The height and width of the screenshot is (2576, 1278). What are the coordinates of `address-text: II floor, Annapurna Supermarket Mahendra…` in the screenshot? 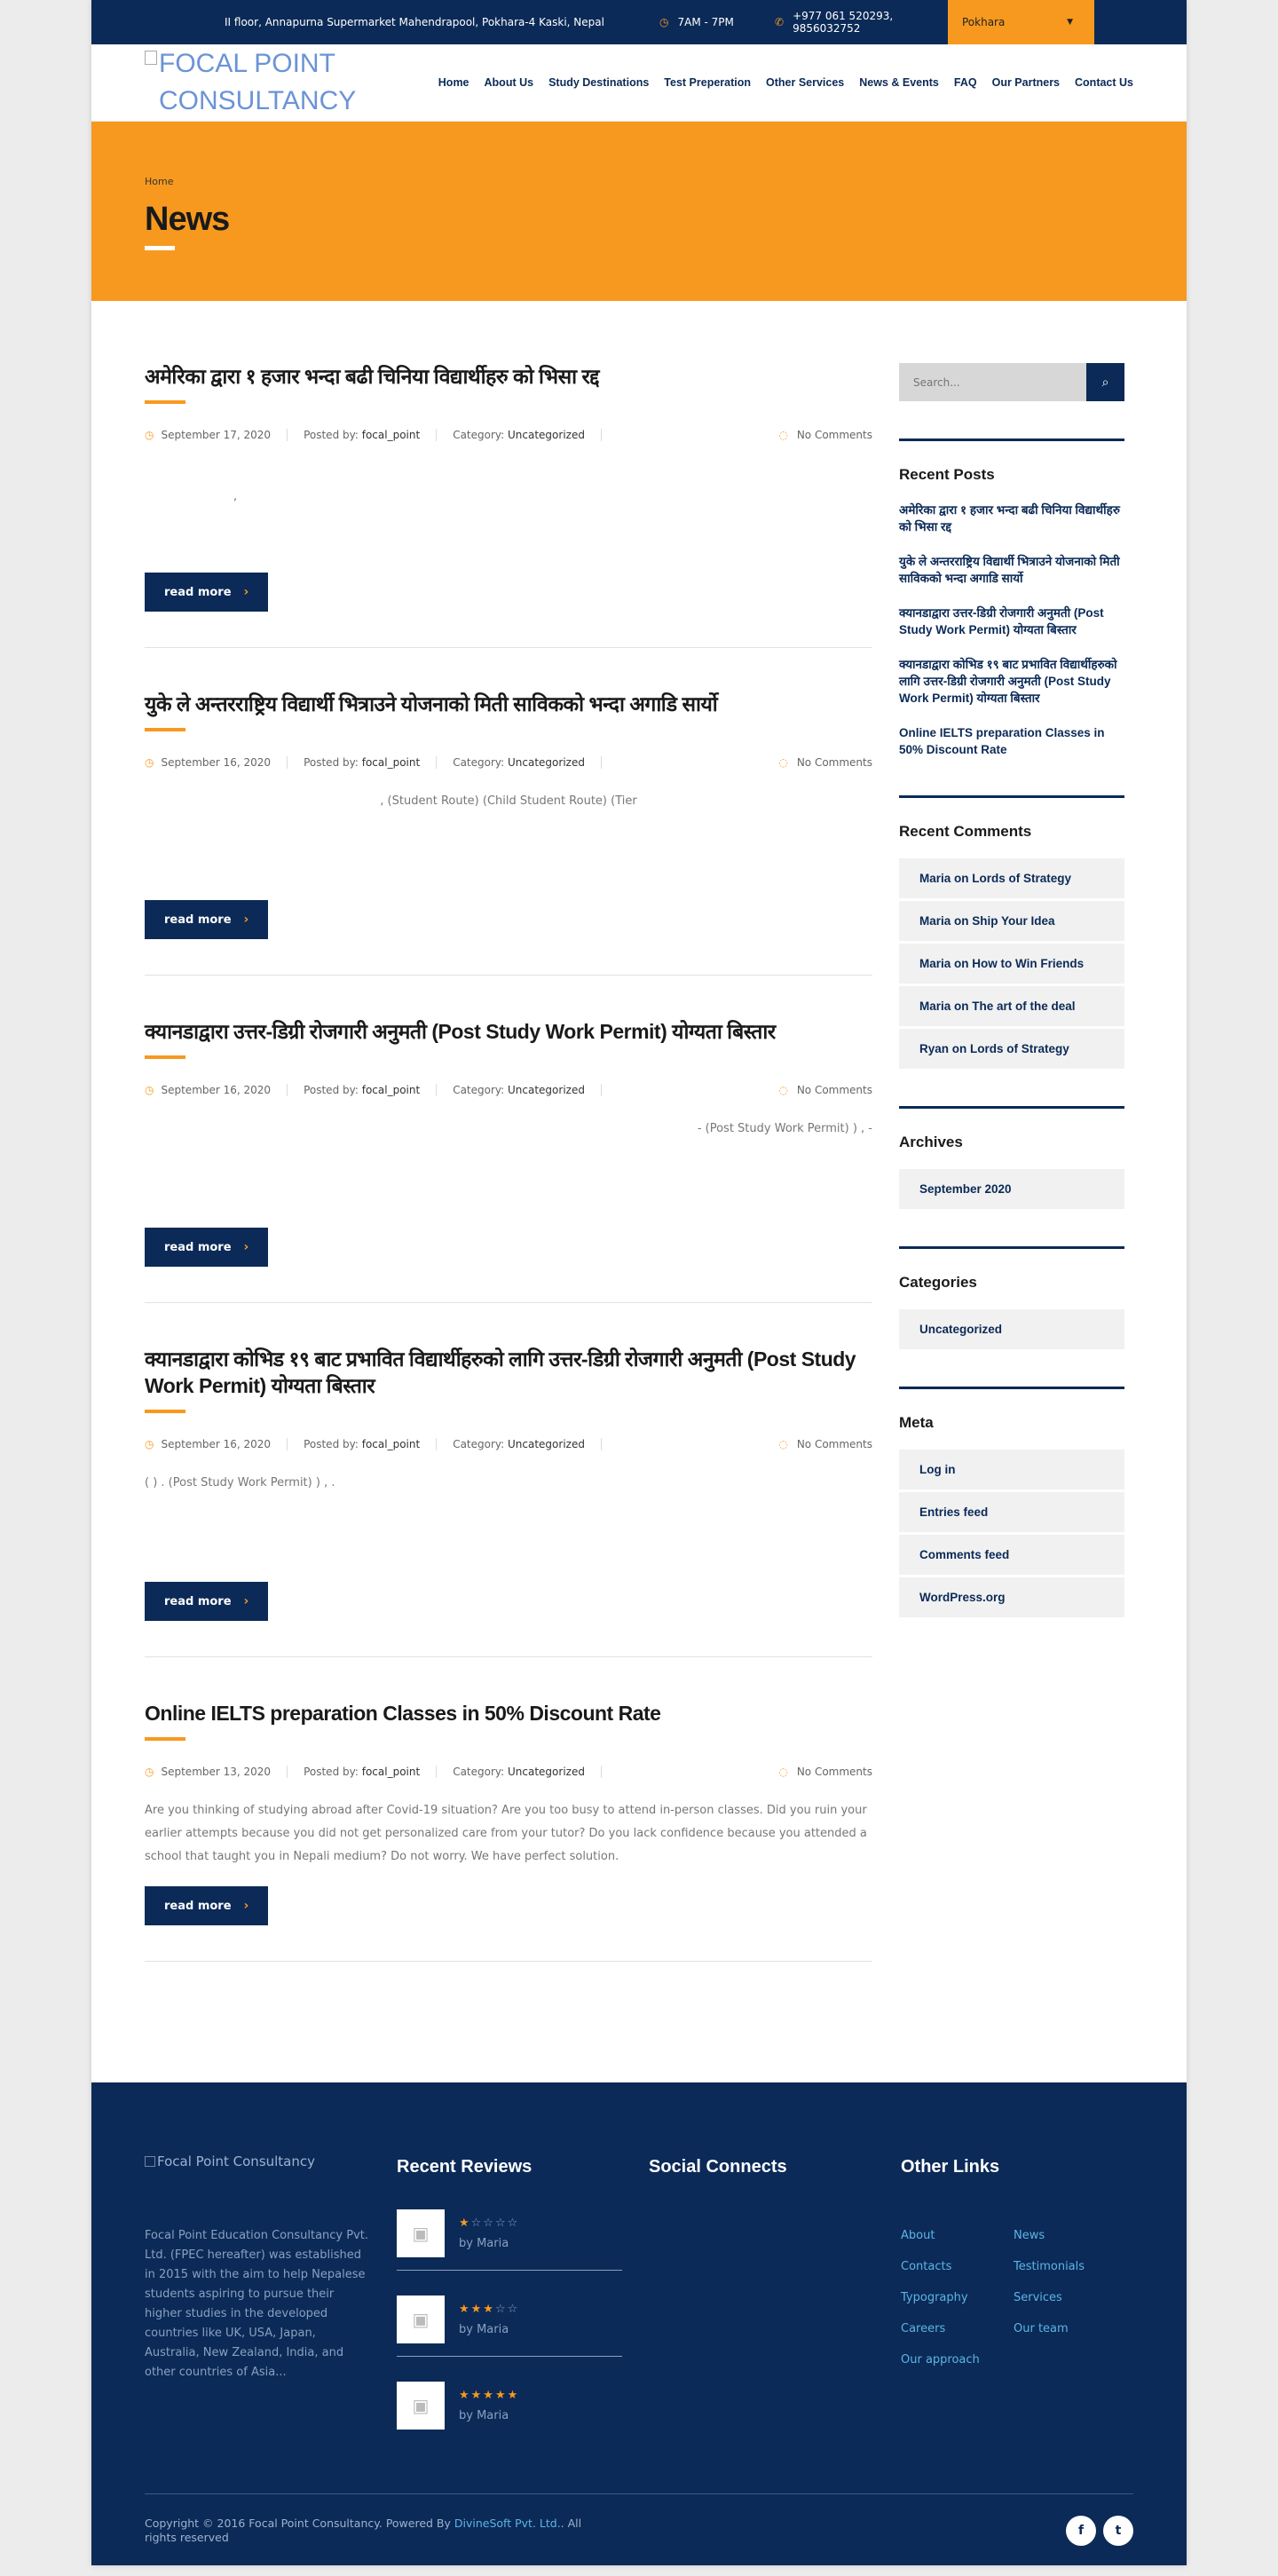 It's located at (414, 22).